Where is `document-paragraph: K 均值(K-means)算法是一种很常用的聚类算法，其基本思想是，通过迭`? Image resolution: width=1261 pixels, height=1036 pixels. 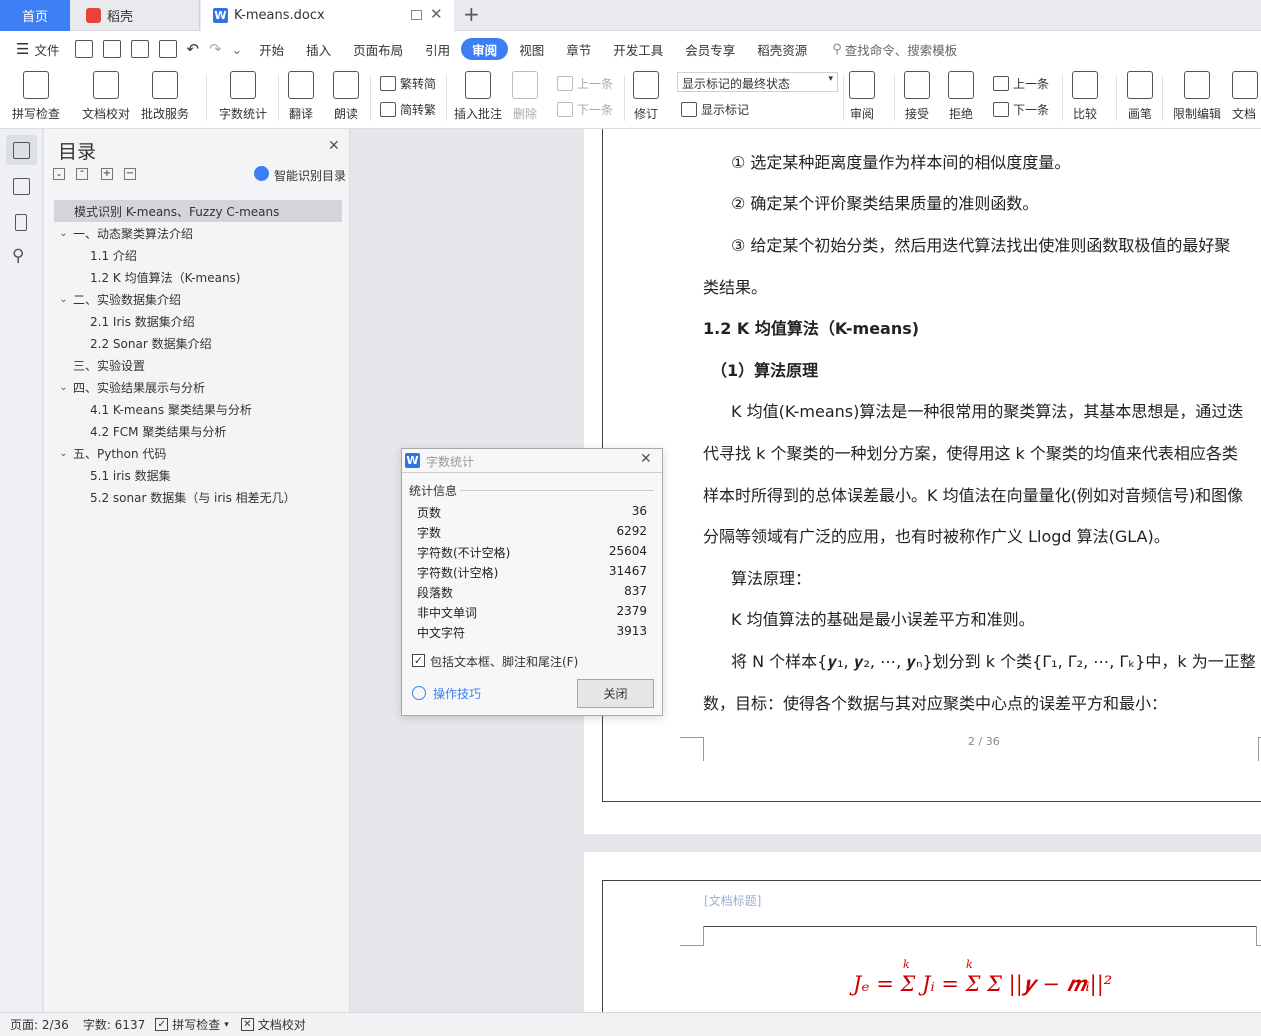 document-paragraph: K 均值(K-means)算法是一种很常用的聚类算法，其基本思想是，通过迭 is located at coordinates (987, 410).